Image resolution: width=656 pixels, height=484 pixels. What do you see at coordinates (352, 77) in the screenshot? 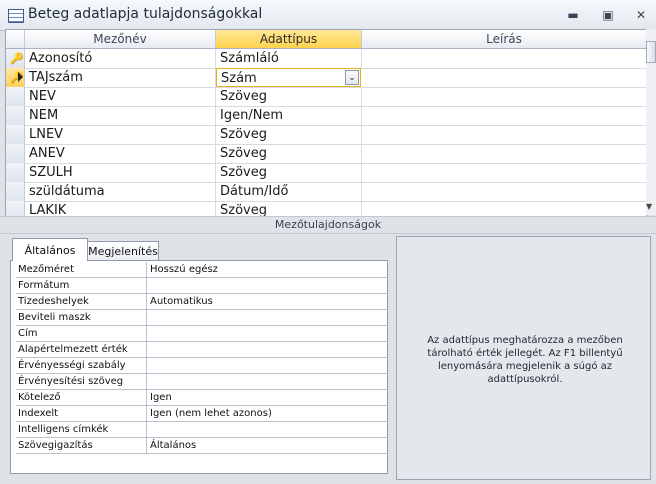
I see `chevron-down-icon: ⌄` at bounding box center [352, 77].